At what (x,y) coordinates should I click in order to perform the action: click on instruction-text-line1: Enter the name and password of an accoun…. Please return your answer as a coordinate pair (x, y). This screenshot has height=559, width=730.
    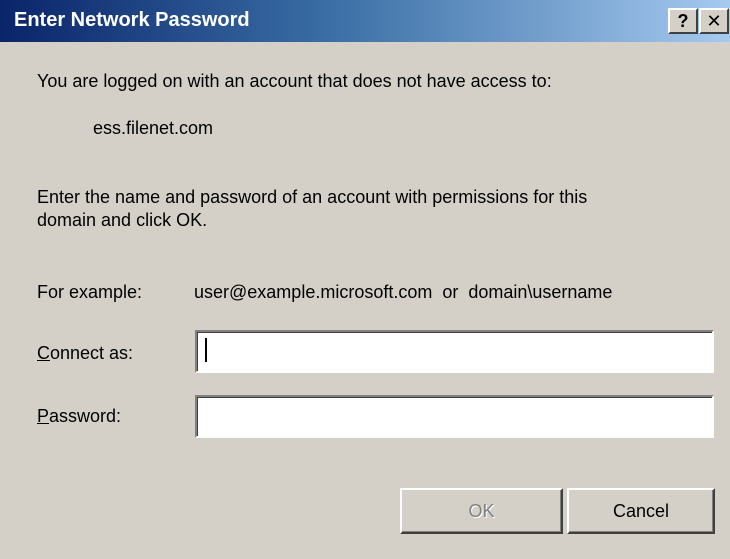
    Looking at the image, I should click on (312, 197).